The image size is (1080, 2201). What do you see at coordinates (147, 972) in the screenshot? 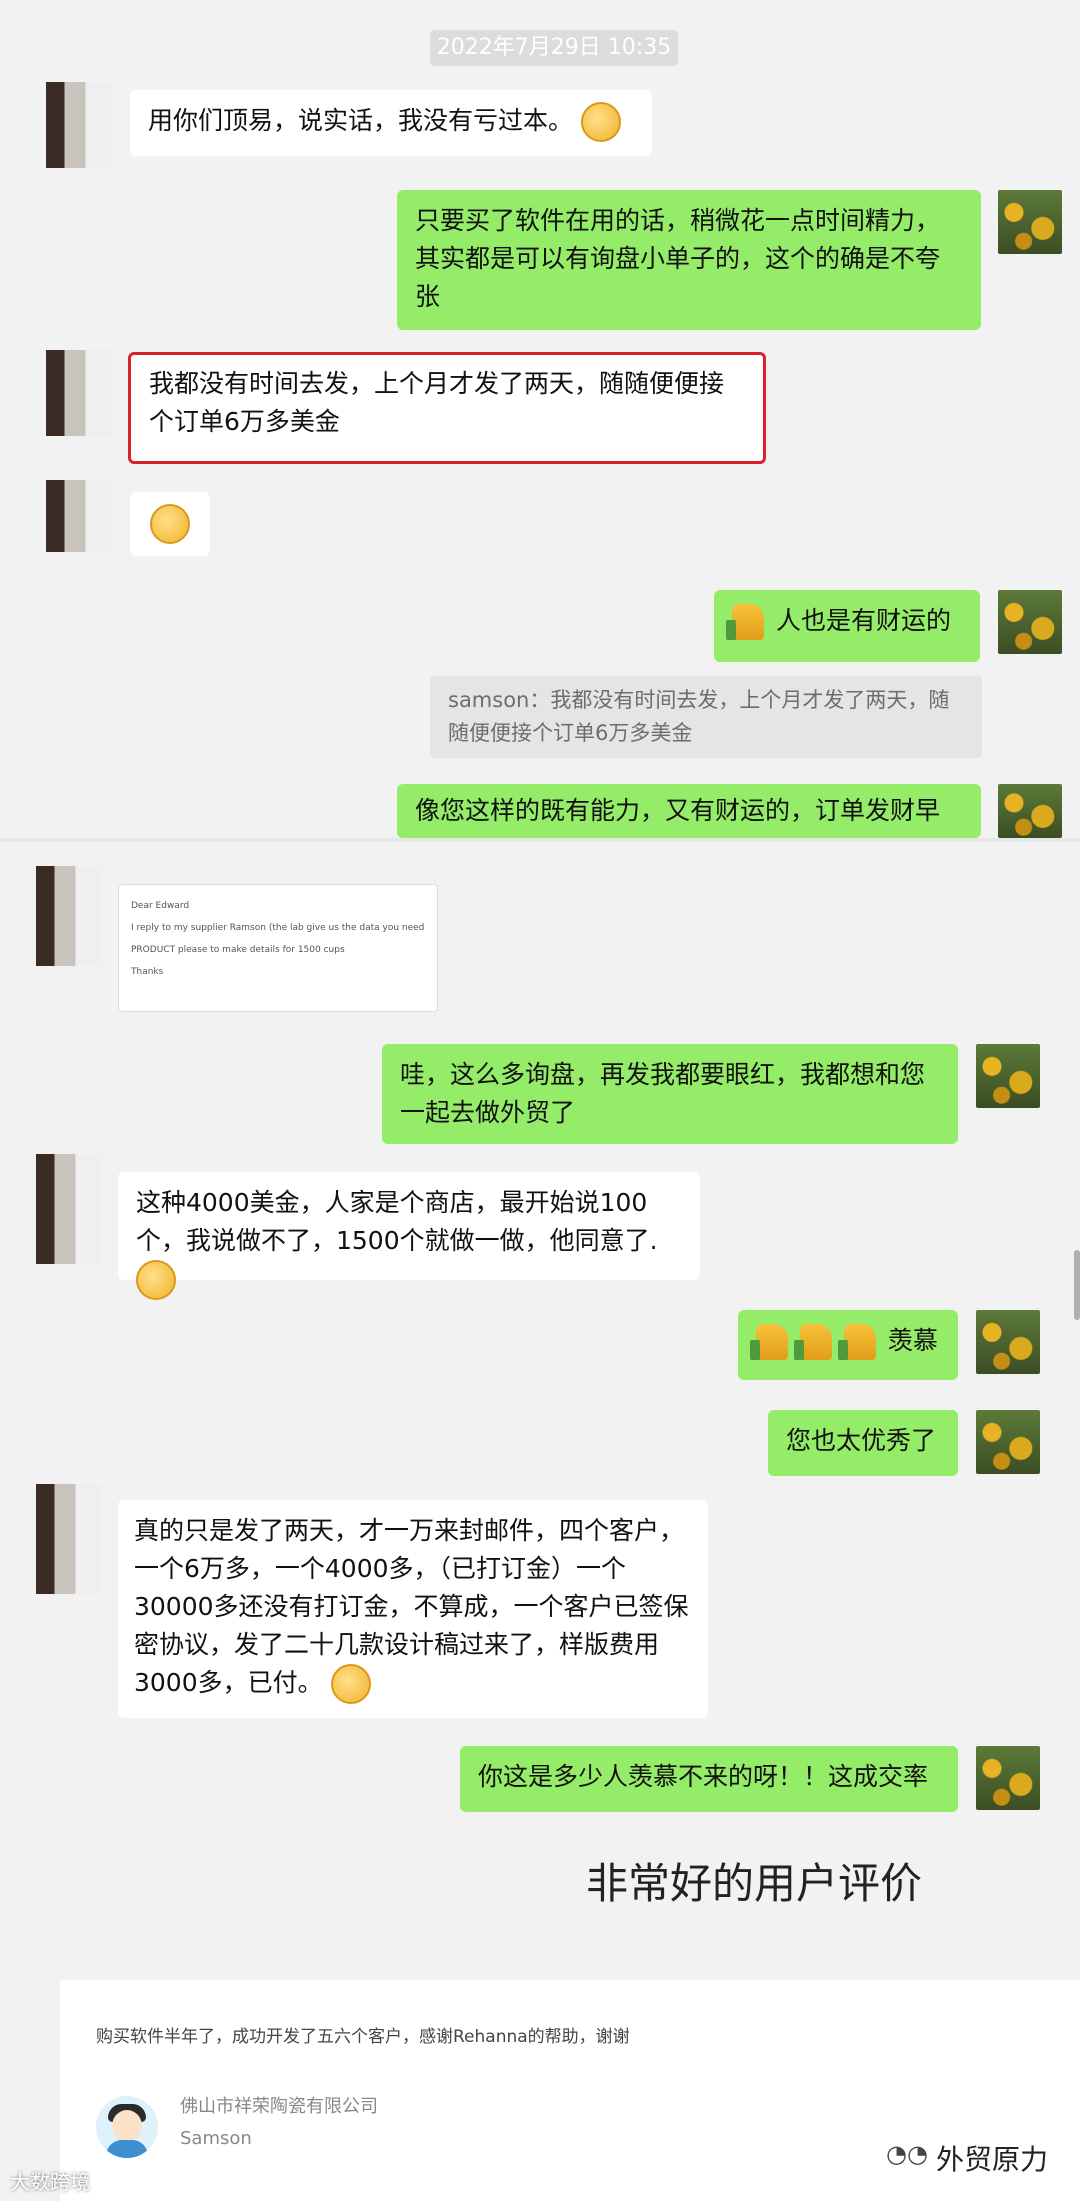
I see `doc-line: Thanks` at bounding box center [147, 972].